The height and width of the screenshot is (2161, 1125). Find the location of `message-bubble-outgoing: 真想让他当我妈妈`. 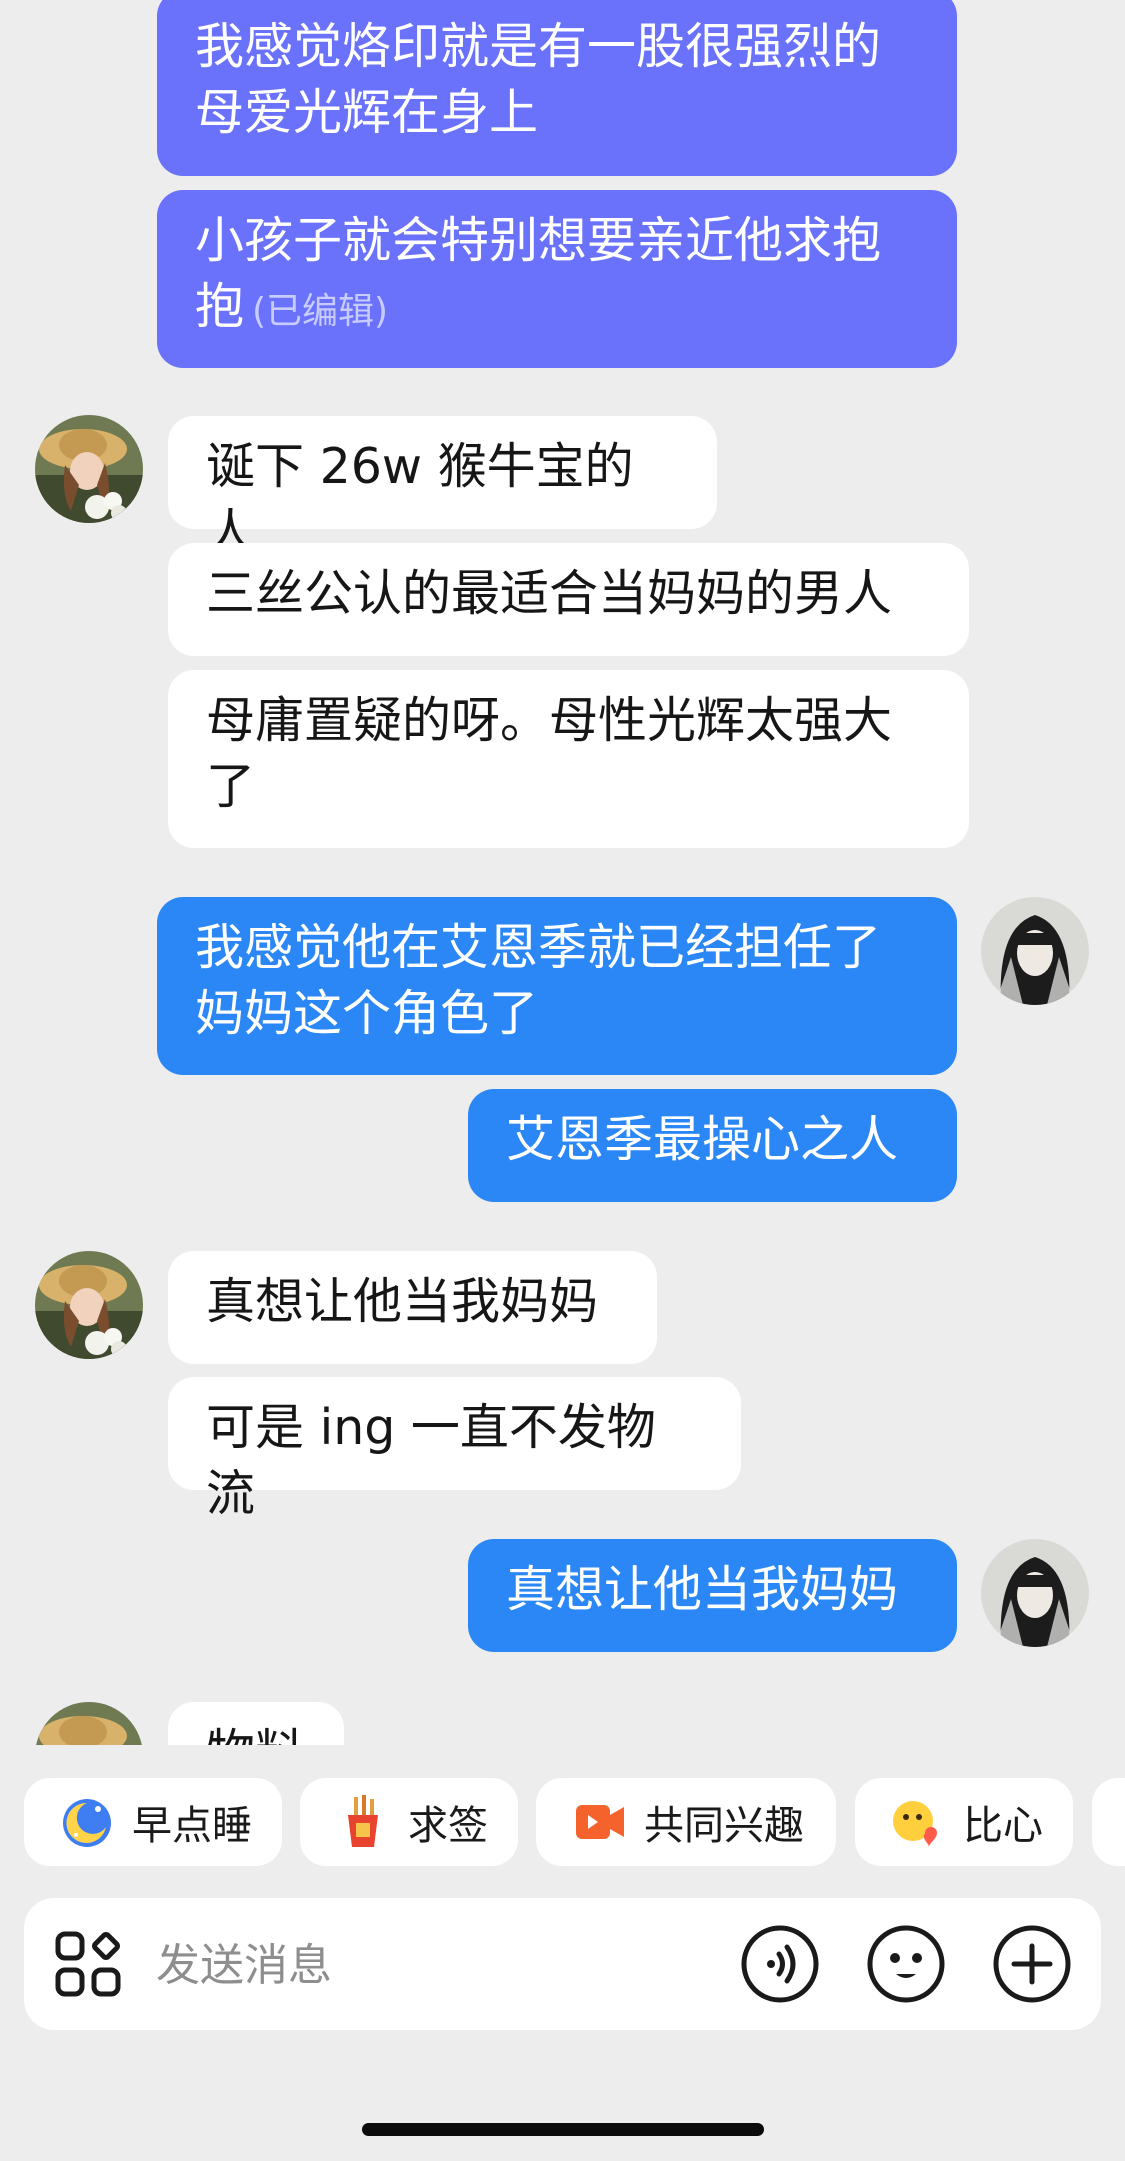

message-bubble-outgoing: 真想让他当我妈妈 is located at coordinates (712, 1595).